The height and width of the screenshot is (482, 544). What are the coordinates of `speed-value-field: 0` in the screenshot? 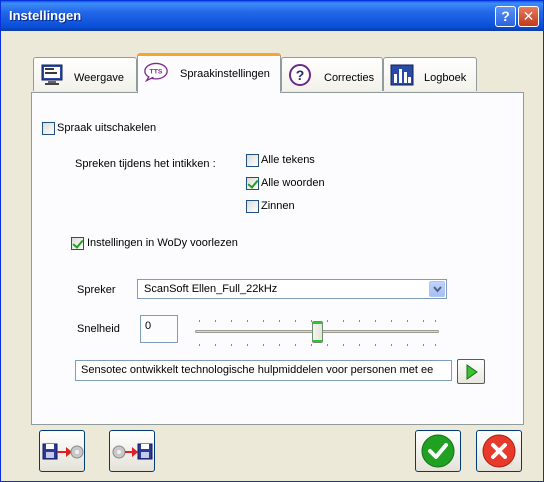 It's located at (159, 329).